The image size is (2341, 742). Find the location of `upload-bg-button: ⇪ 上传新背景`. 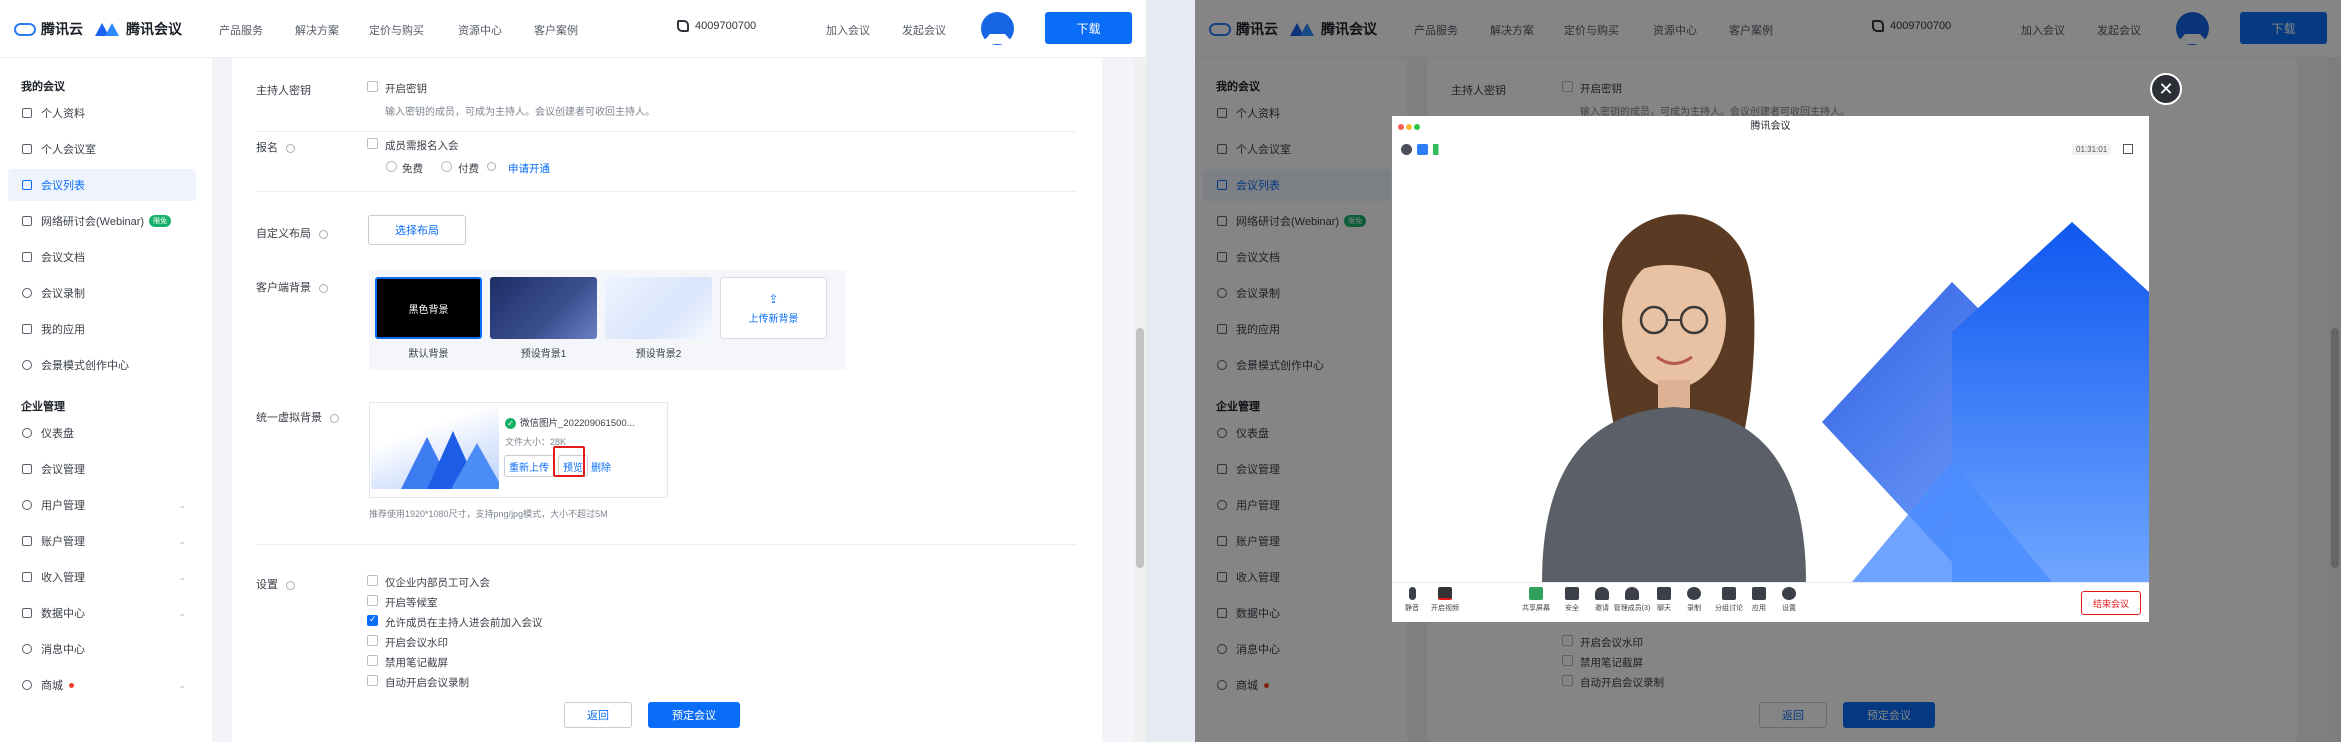

upload-bg-button: ⇪ 上传新背景 is located at coordinates (773, 308).